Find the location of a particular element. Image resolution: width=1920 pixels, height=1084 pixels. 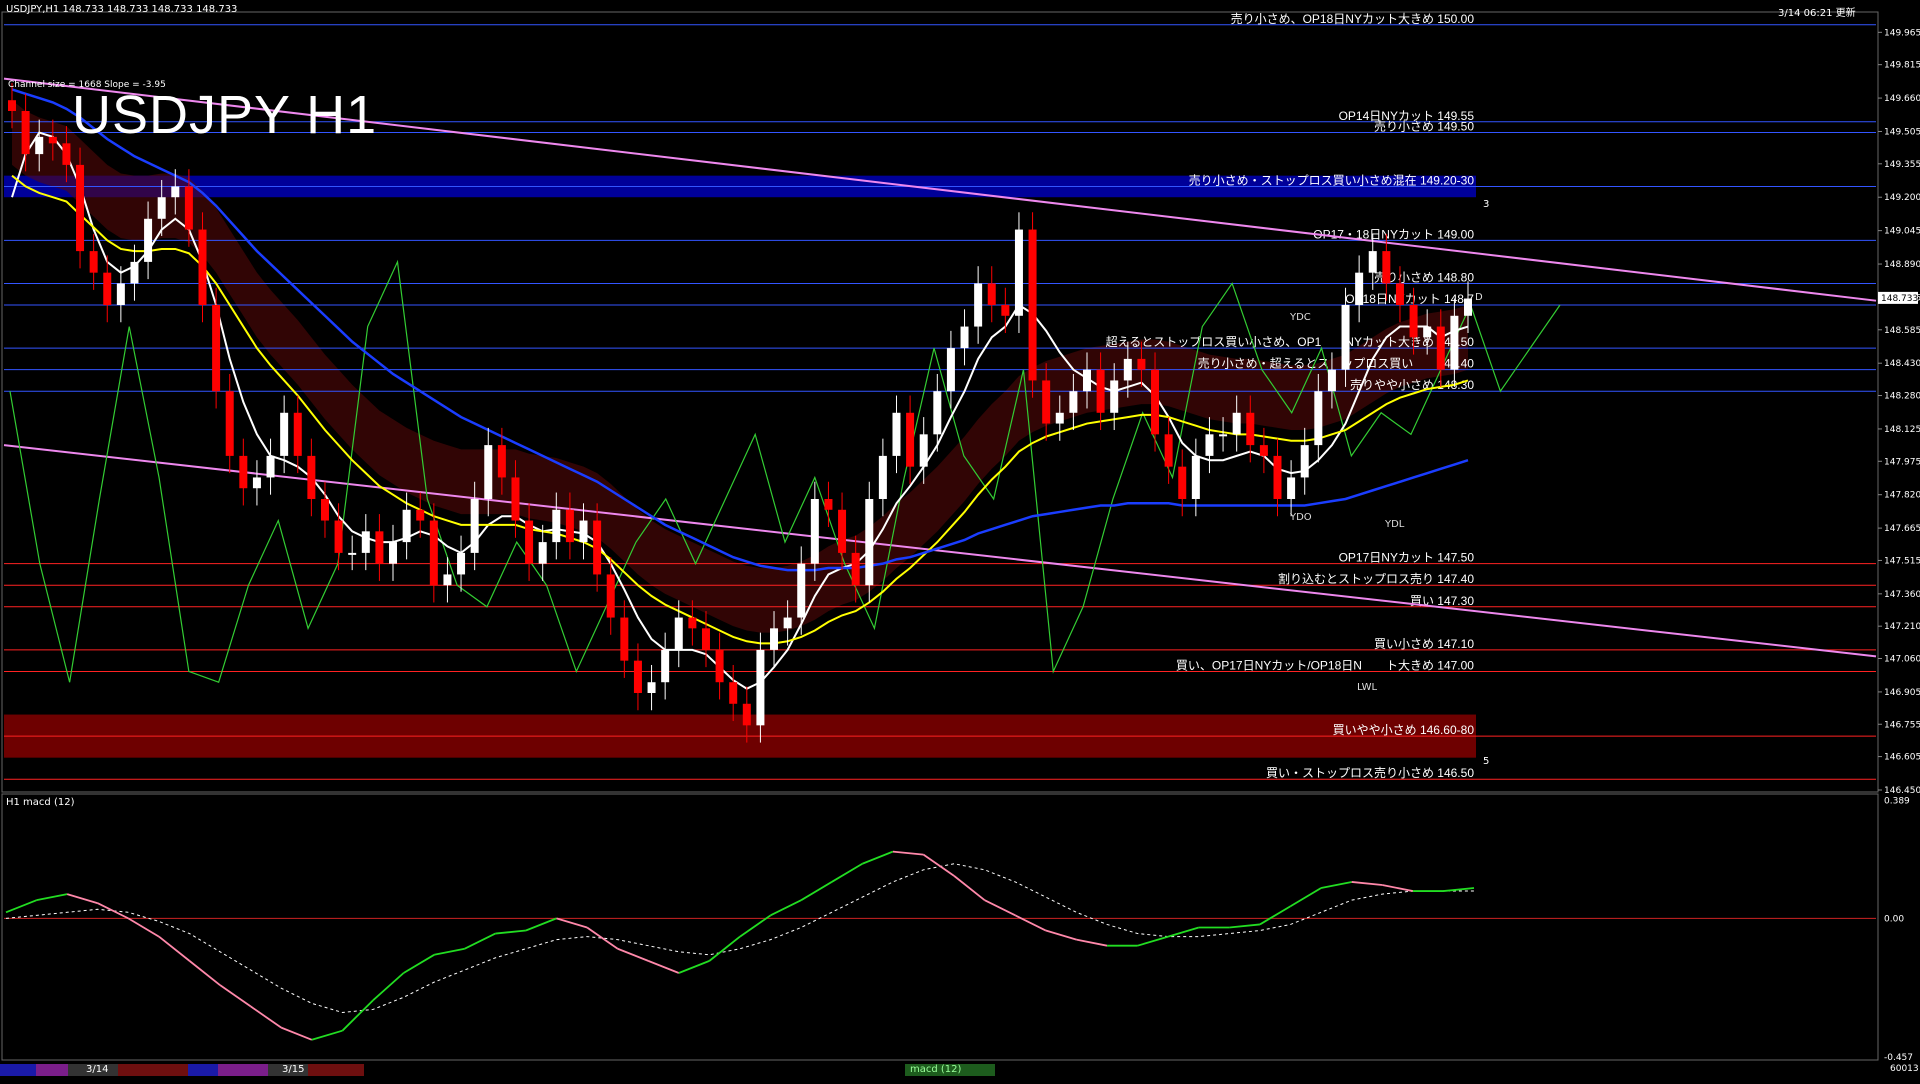

update-time: 3/14 06:21 更新 is located at coordinates (1817, 13).